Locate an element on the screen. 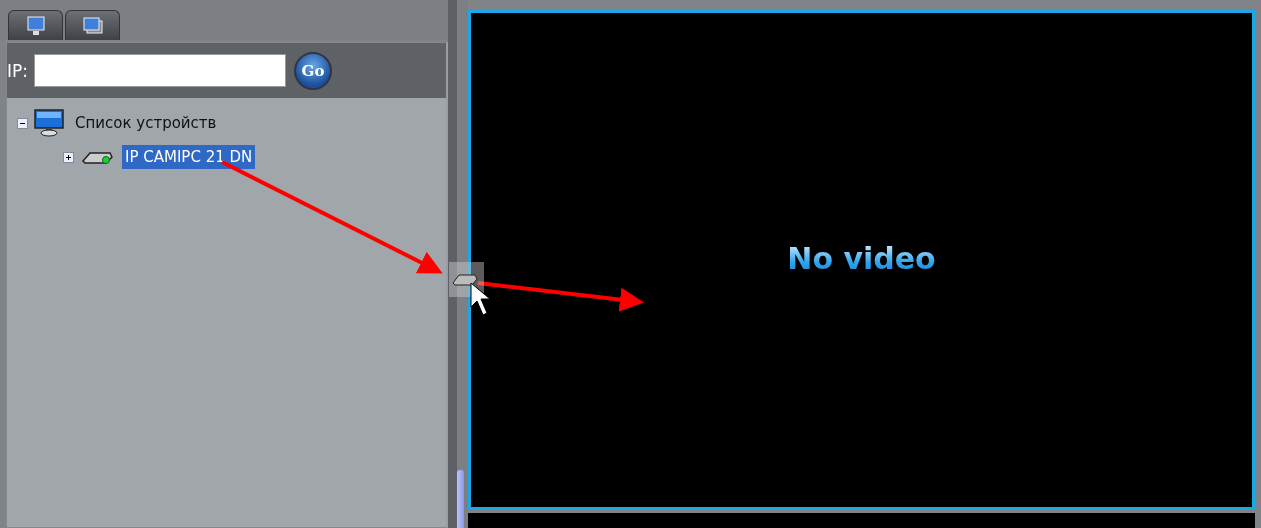 The width and height of the screenshot is (1261, 528). windows-icon is located at coordinates (92, 25).